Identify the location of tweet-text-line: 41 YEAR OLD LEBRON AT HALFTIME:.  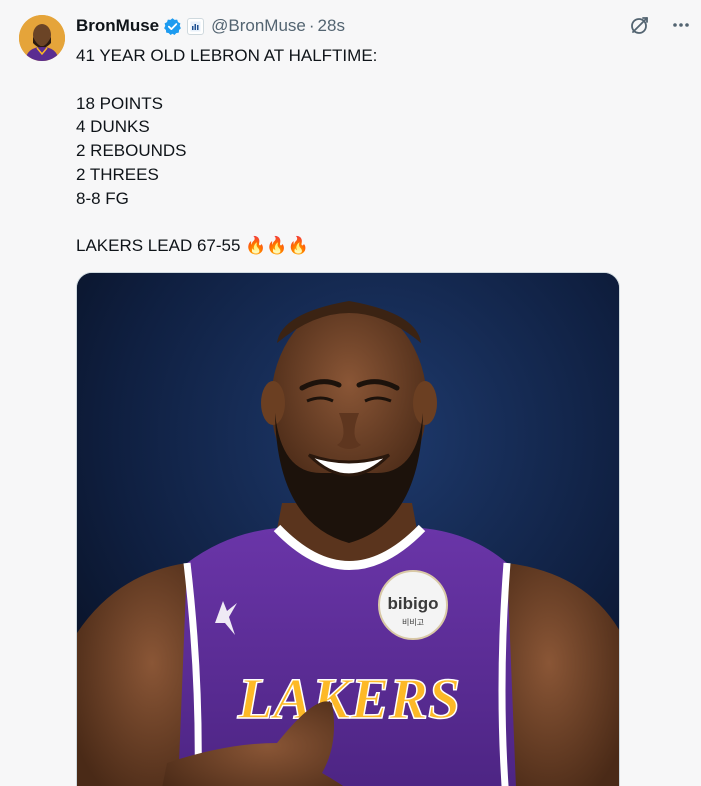
(227, 55).